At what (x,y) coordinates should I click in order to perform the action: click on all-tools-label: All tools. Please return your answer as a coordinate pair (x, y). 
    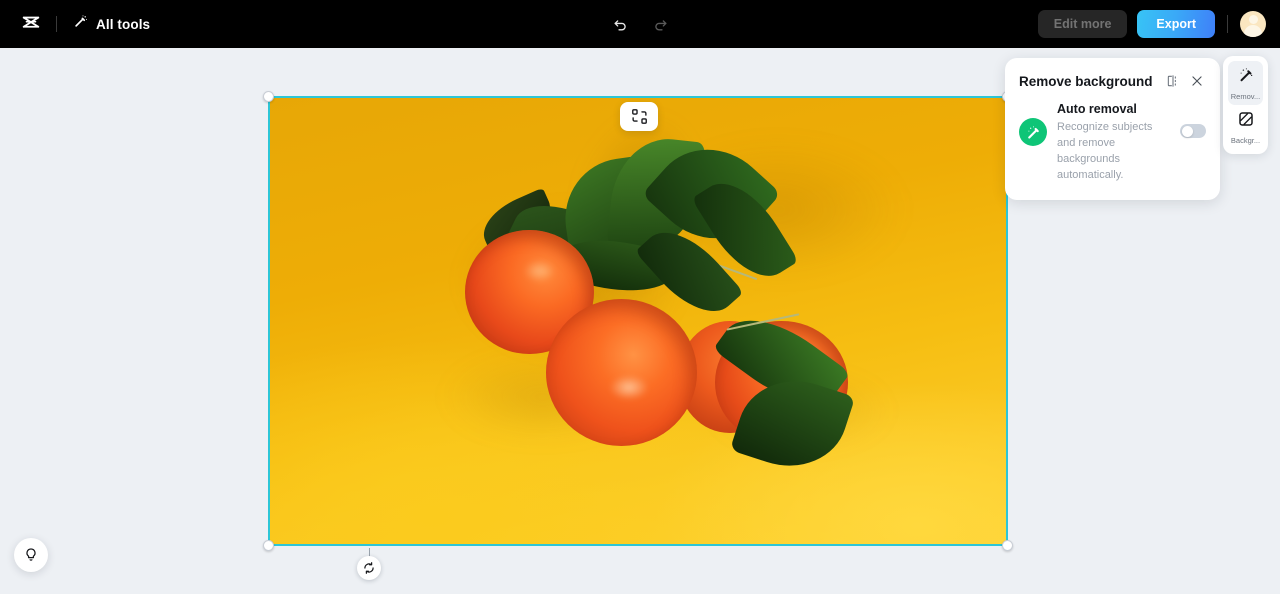
    Looking at the image, I should click on (123, 24).